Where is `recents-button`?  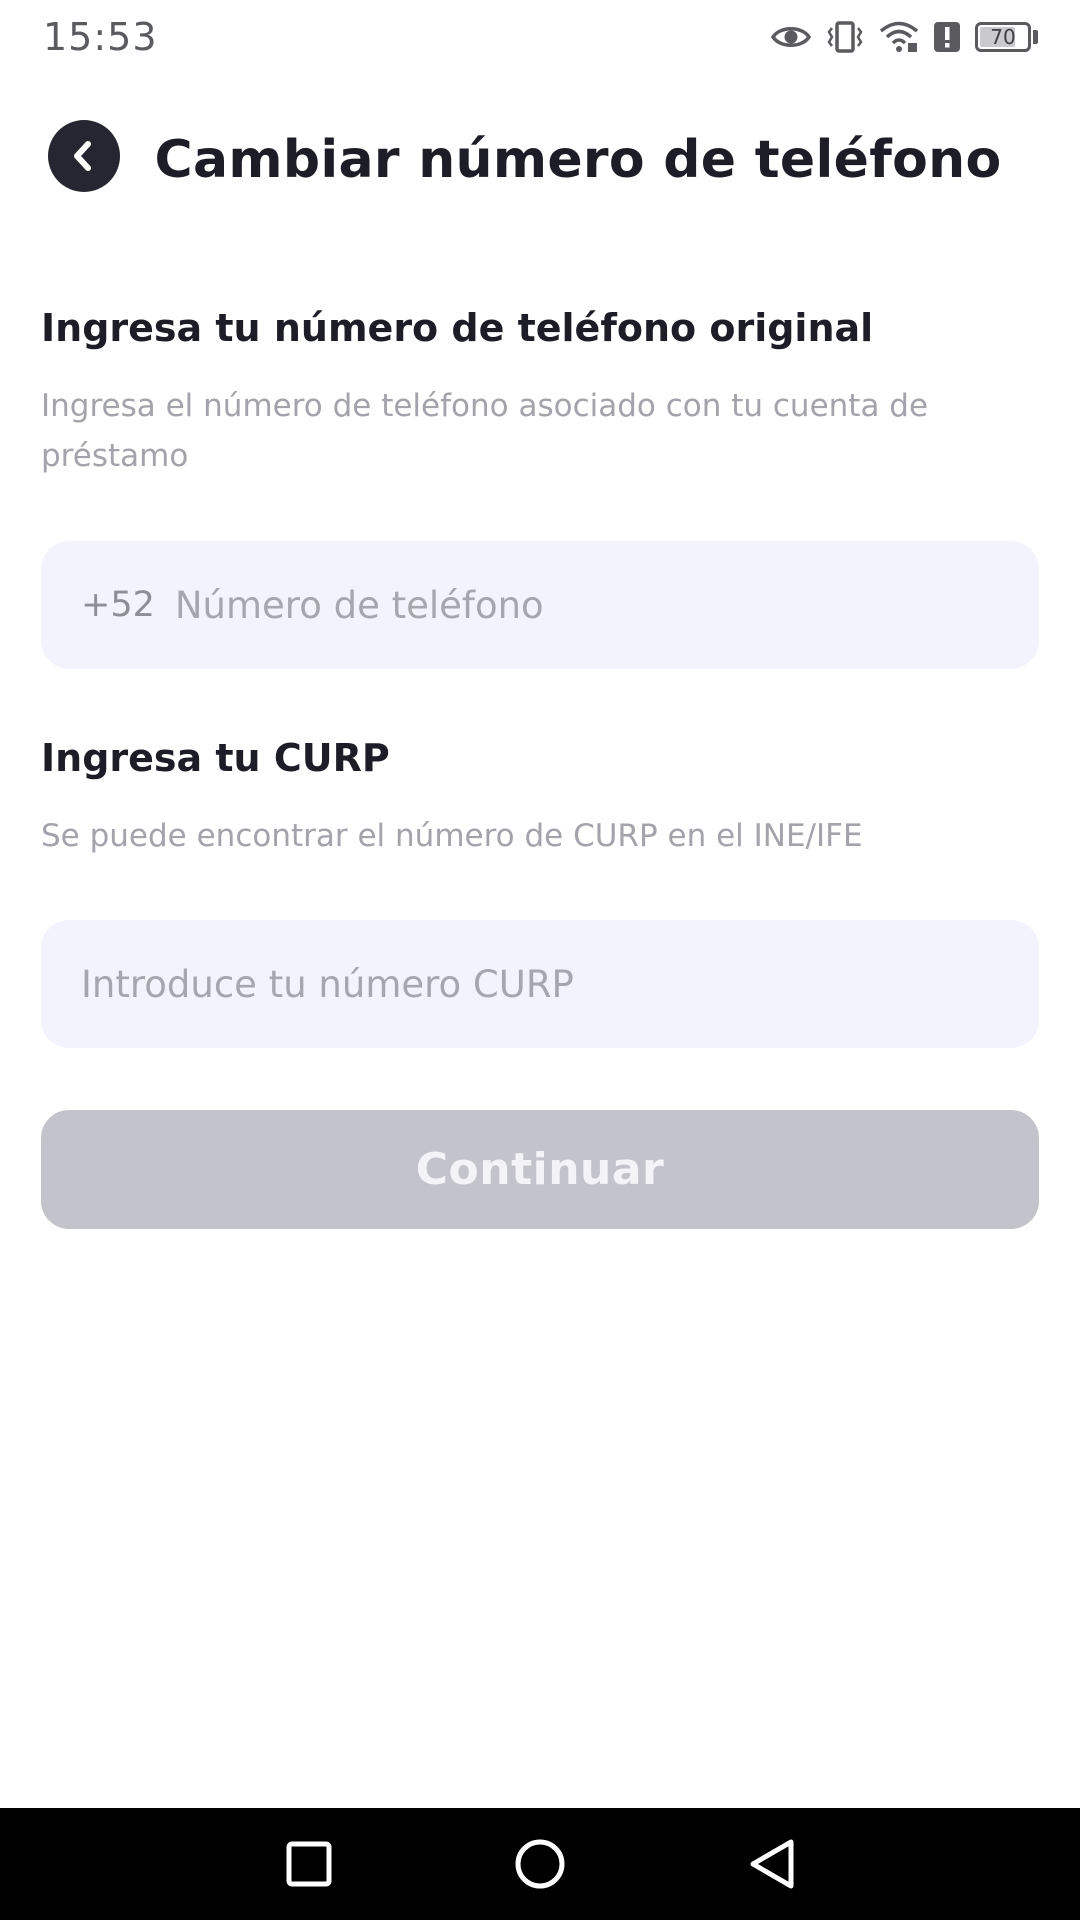
recents-button is located at coordinates (309, 1864).